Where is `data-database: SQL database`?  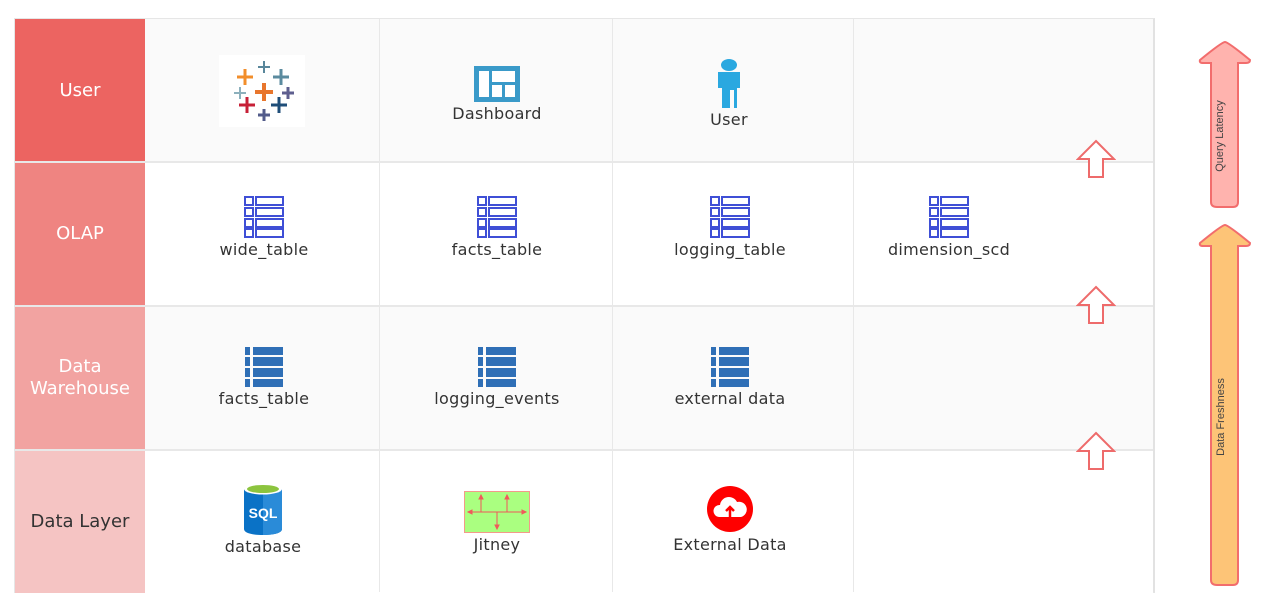 data-database: SQL database is located at coordinates (263, 519).